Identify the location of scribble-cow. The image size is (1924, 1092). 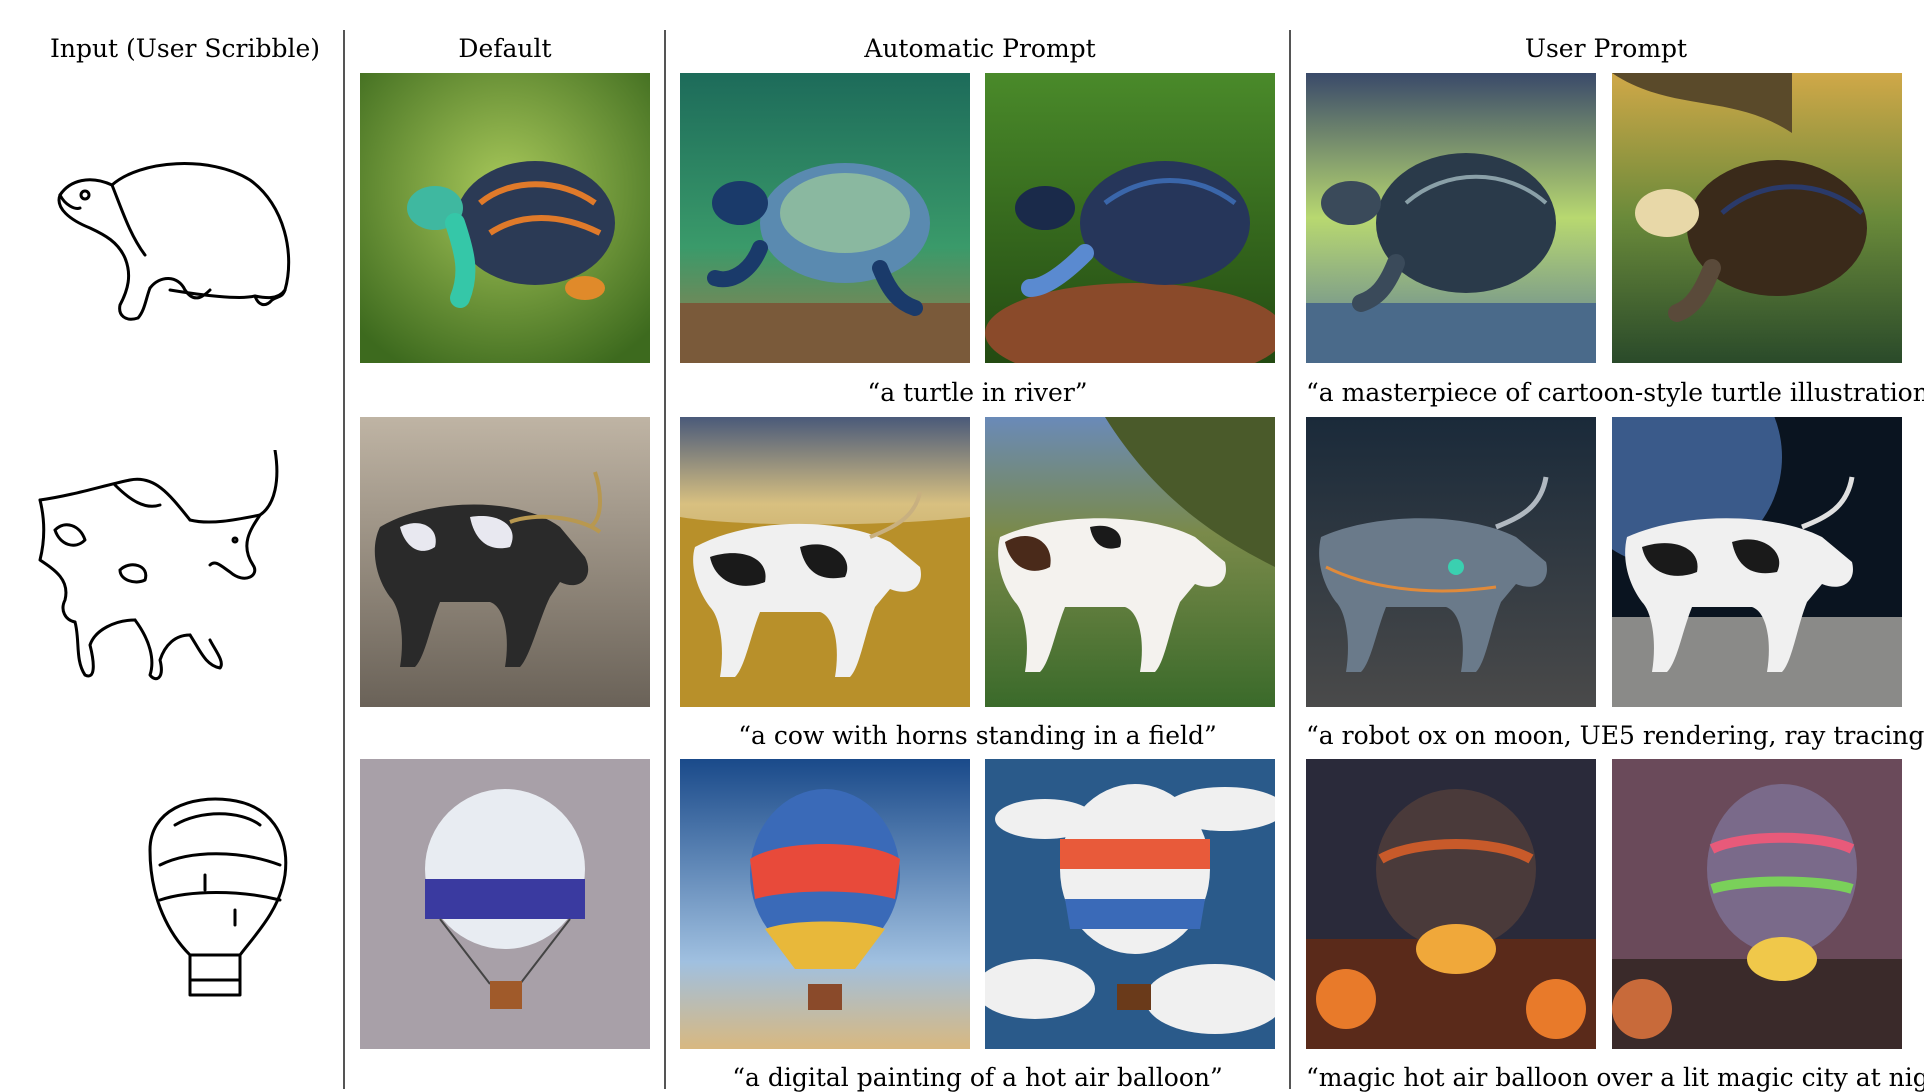
(160, 567).